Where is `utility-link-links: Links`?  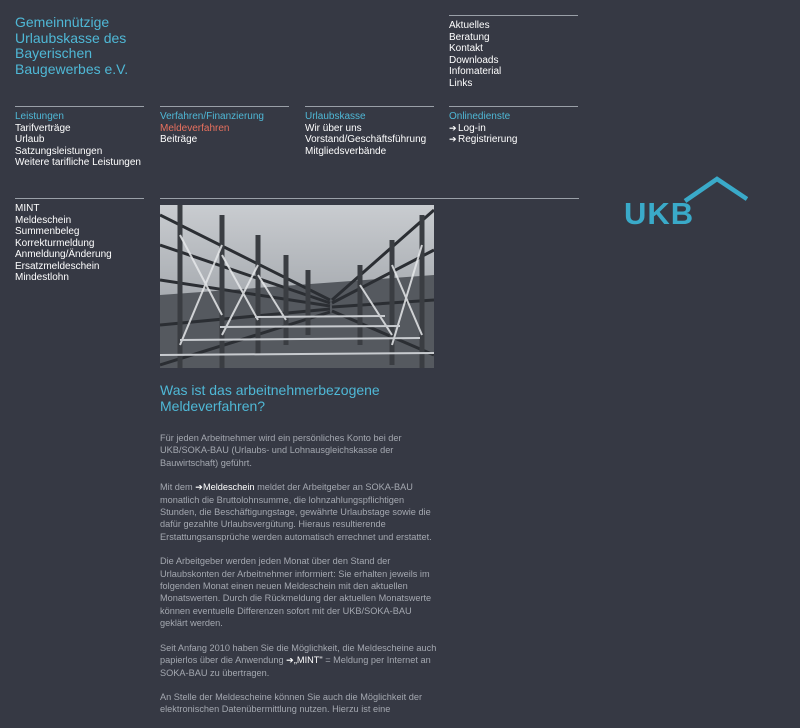 utility-link-links: Links is located at coordinates (513, 84).